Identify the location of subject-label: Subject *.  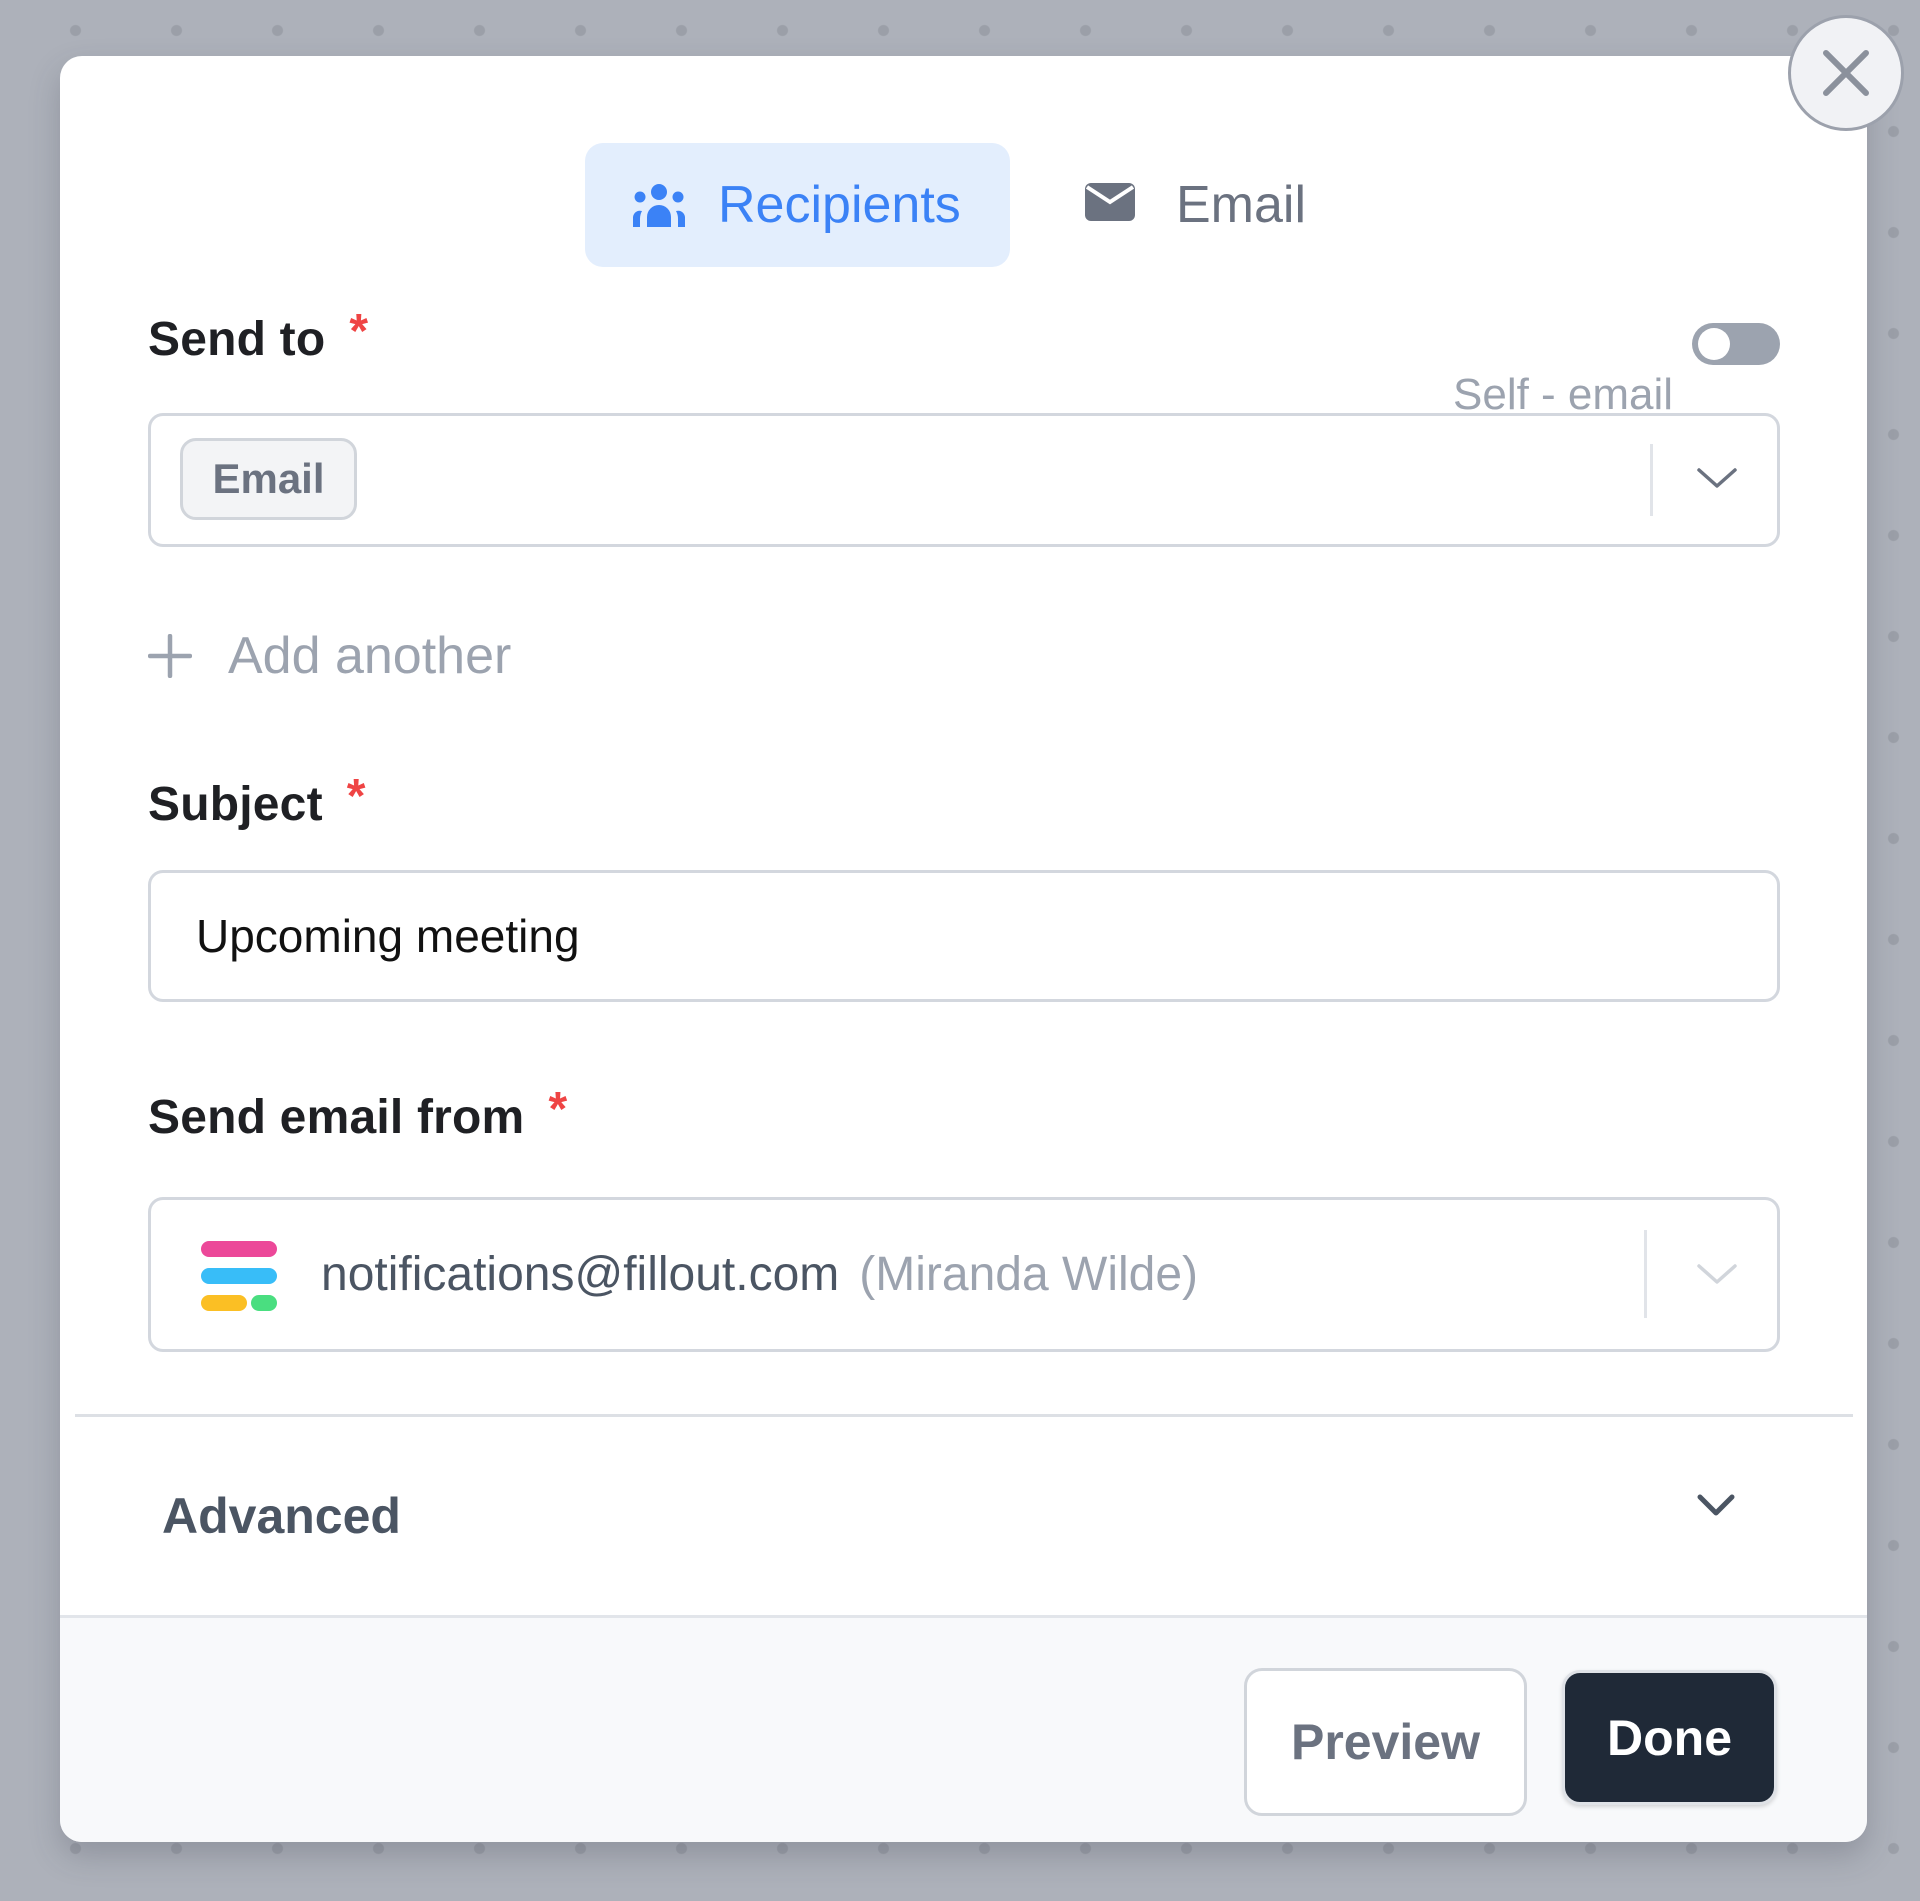
(257, 801).